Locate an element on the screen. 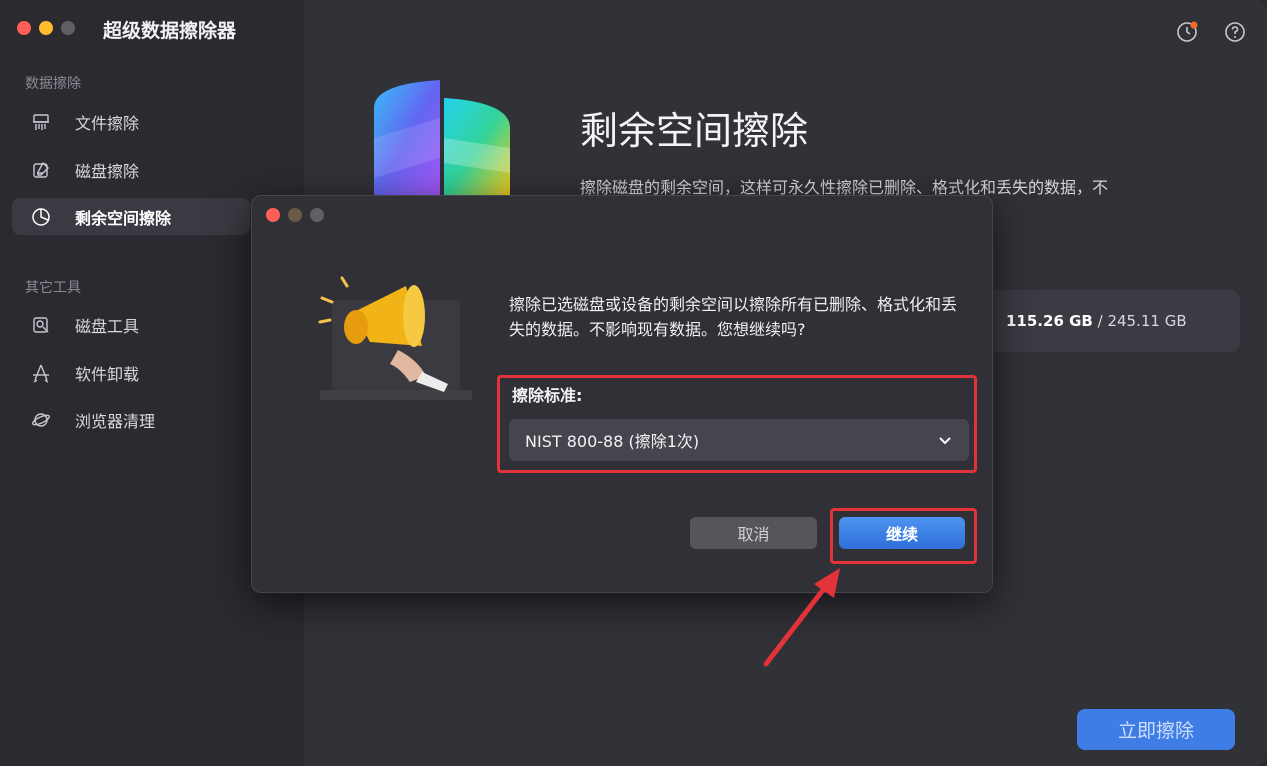 The image size is (1267, 766). erase-standard-value: NIST 800-88 (擦除1次) is located at coordinates (612, 441).